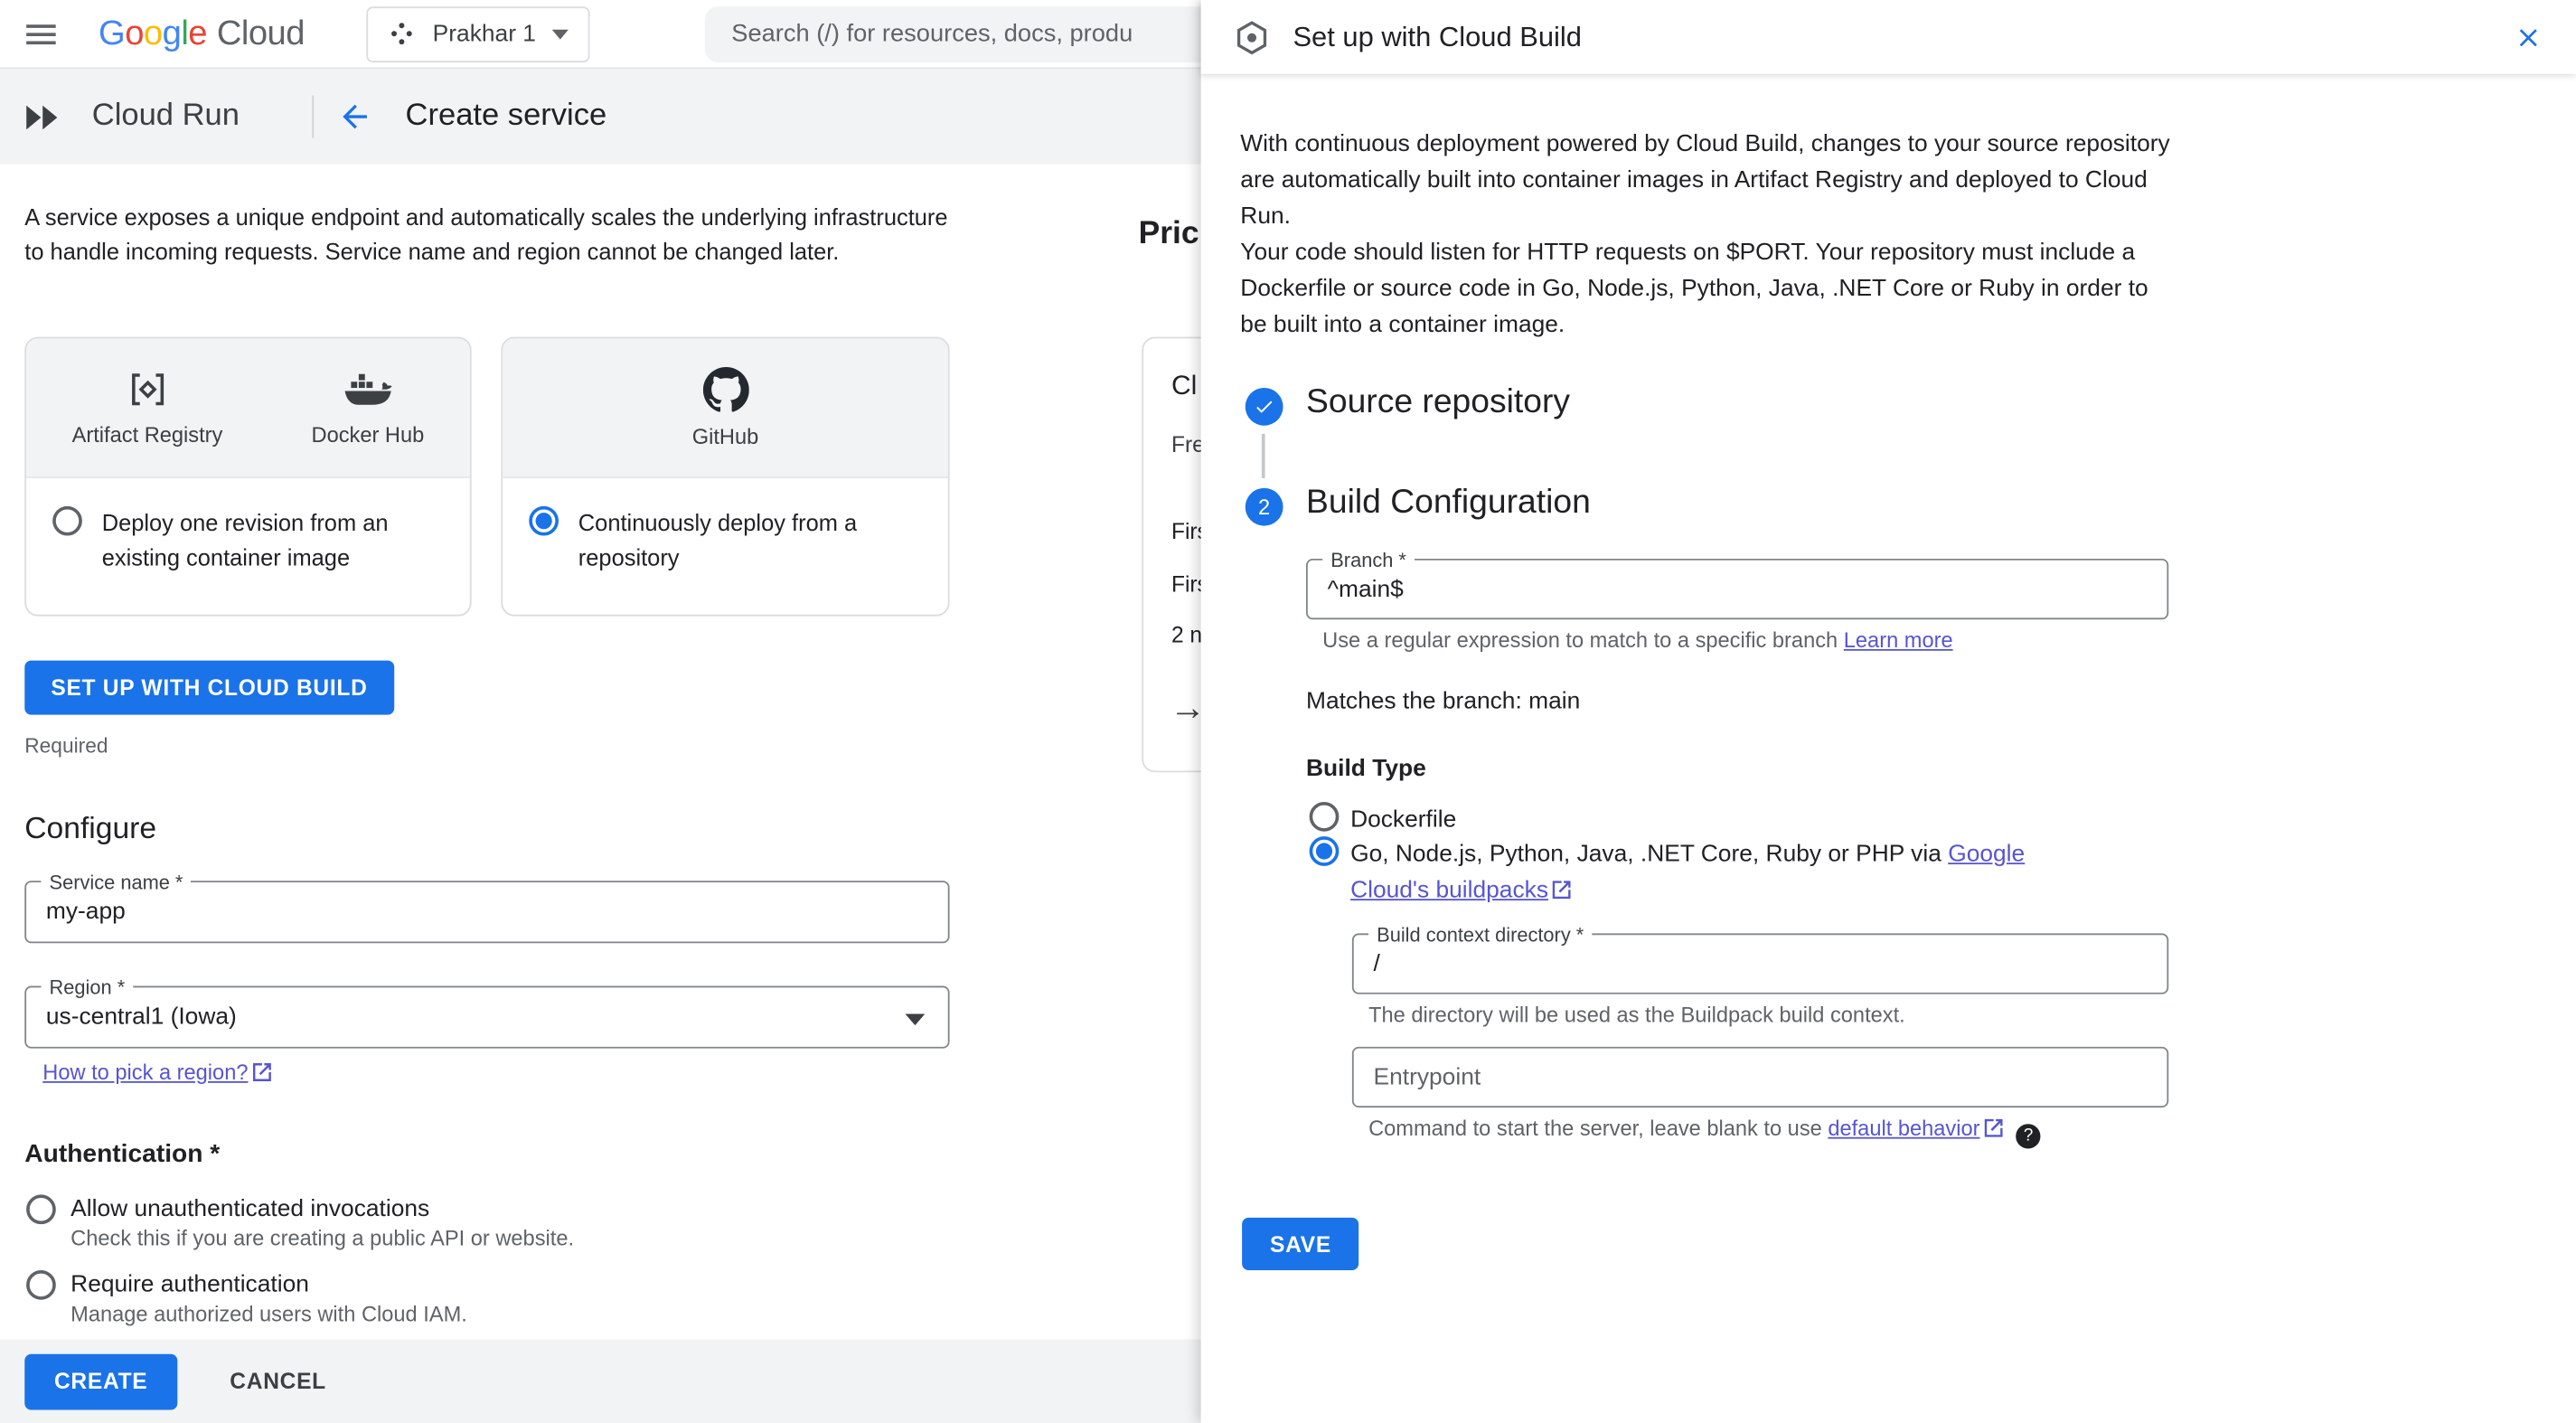 This screenshot has width=2576, height=1423. Describe the element at coordinates (1898, 639) in the screenshot. I see `learn-more-link: Learn more` at that location.